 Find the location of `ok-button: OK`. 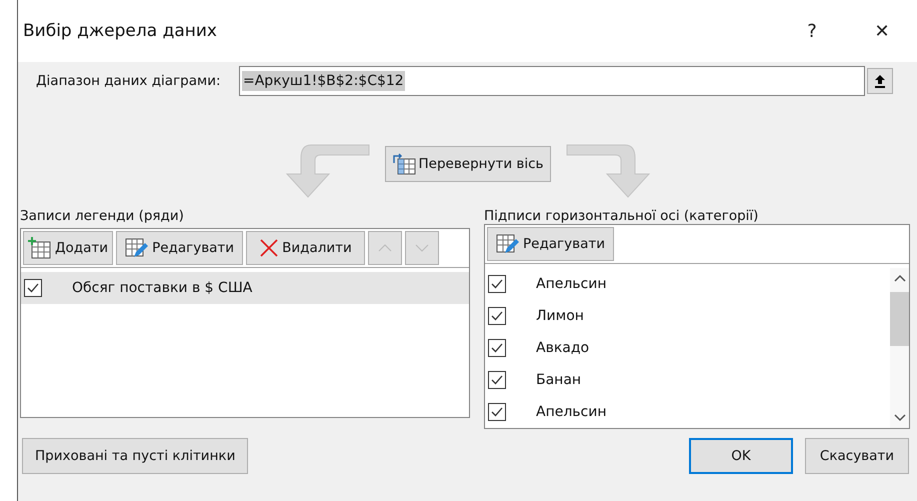

ok-button: OK is located at coordinates (741, 456).